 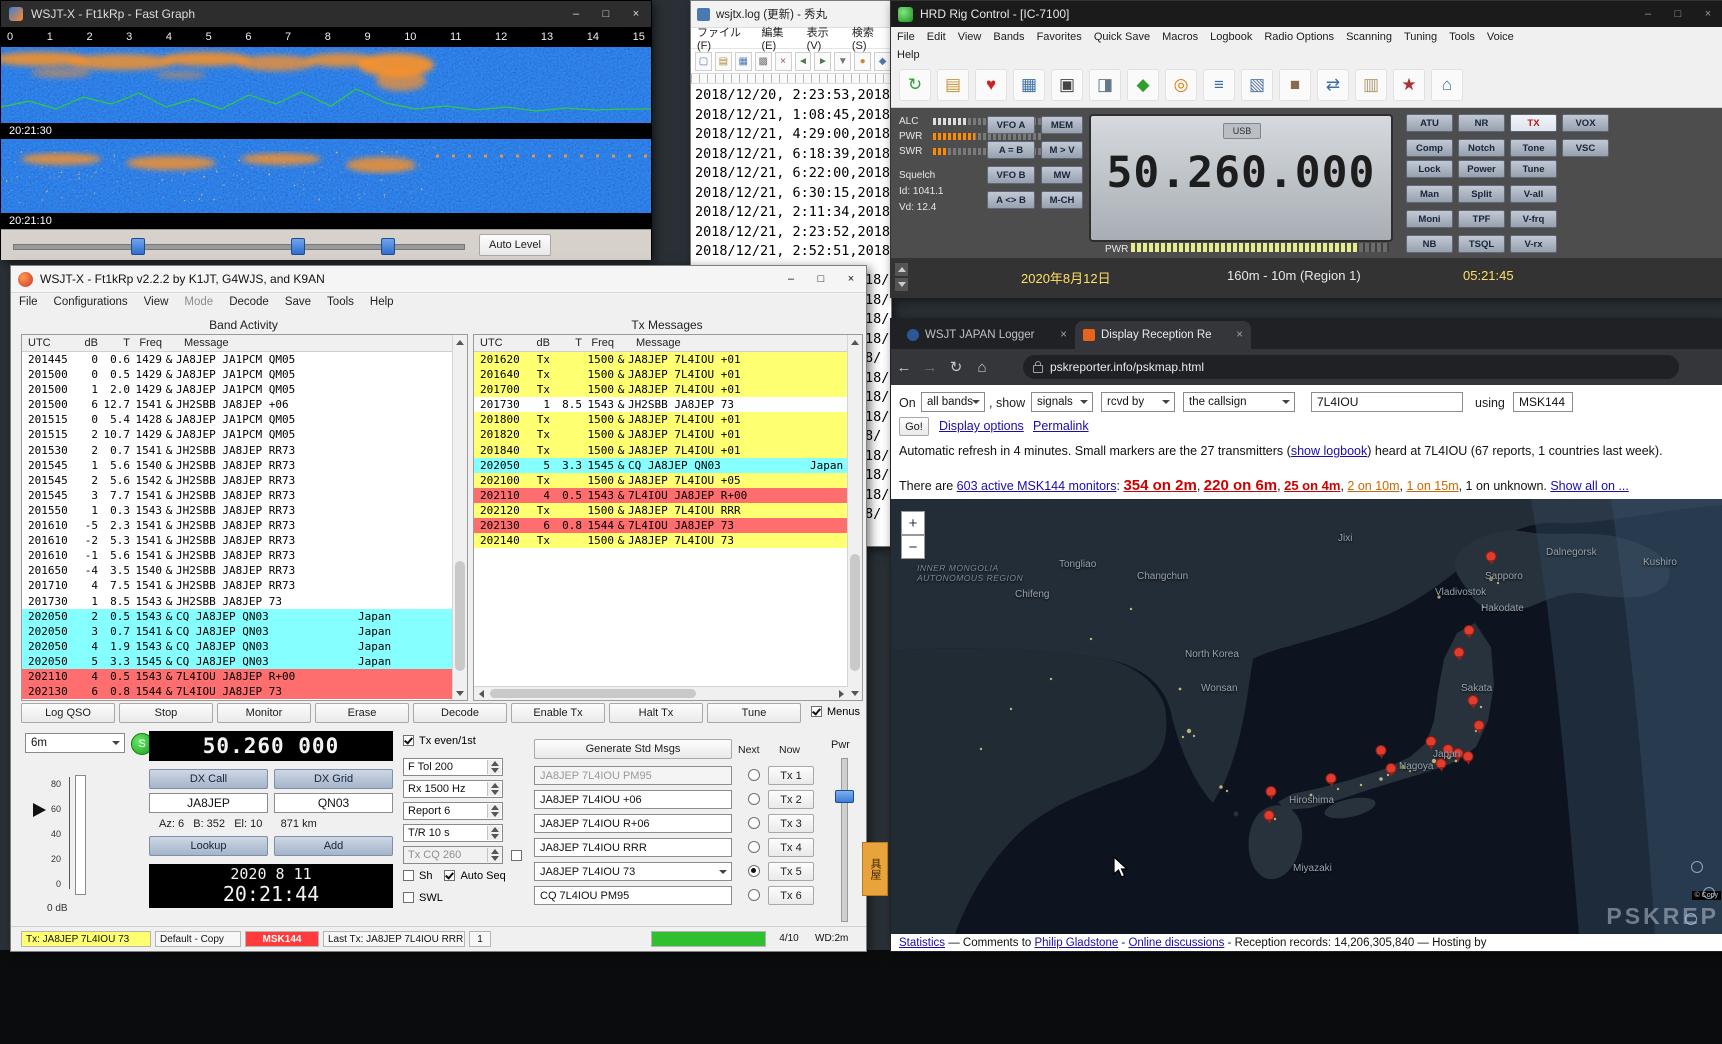 I want to click on menus-checkbox: Menus, so click(x=835, y=712).